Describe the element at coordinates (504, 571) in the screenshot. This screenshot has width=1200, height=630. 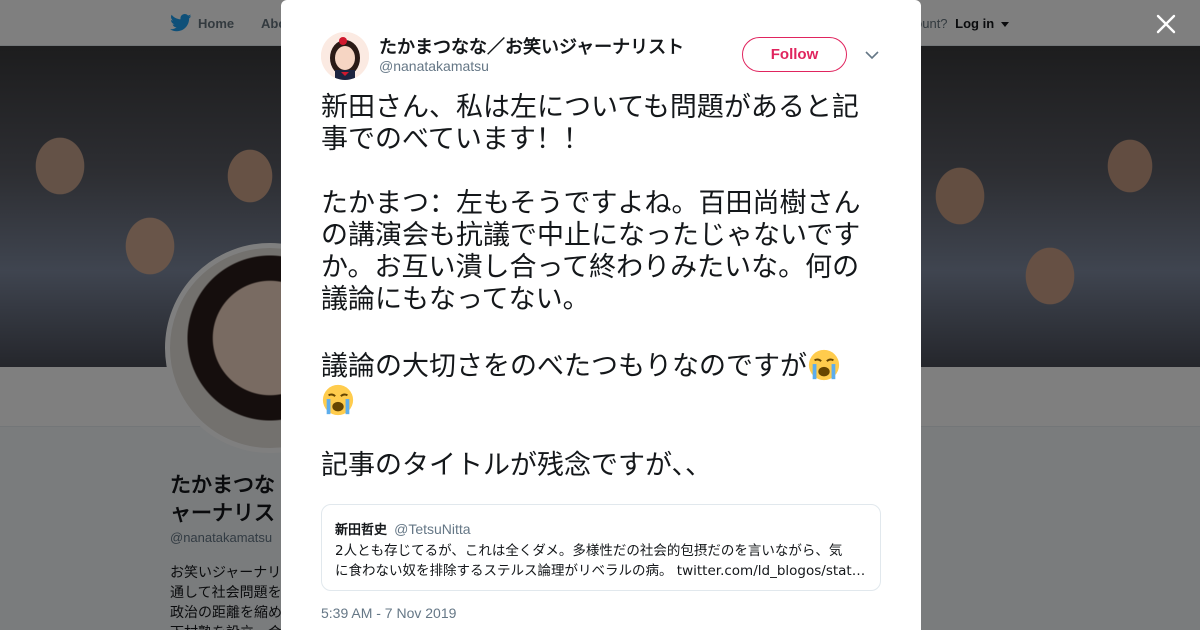
I see `quoted-text-line2: に食わない奴を排除するステルス論理がリベラルの病。` at that location.